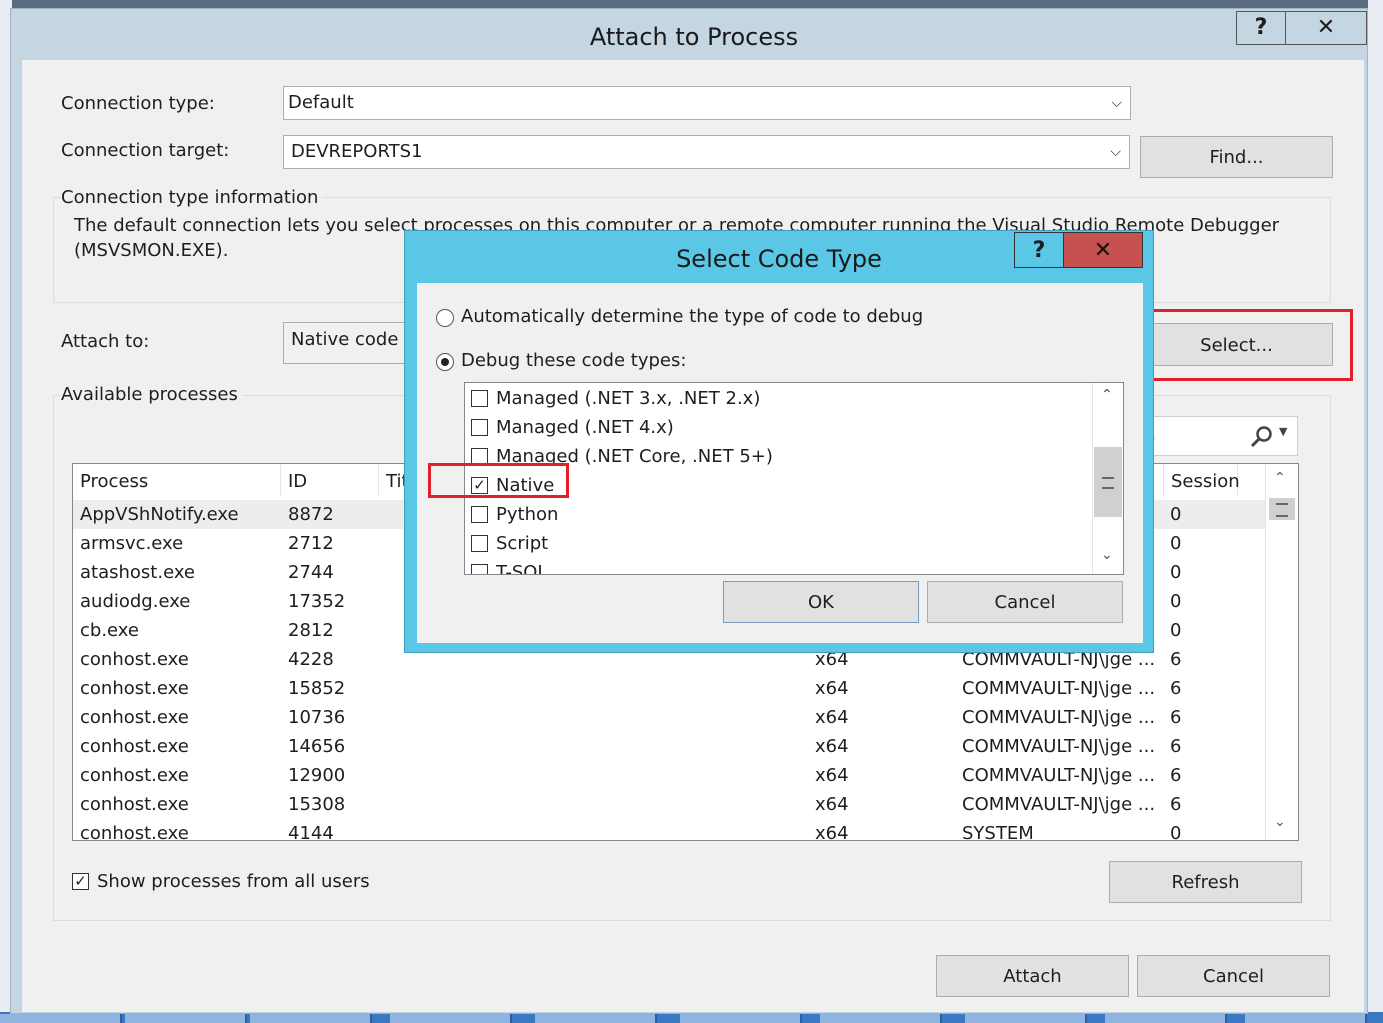 This screenshot has height=1023, width=1383. I want to click on connection-target-label: Connection target:, so click(145, 150).